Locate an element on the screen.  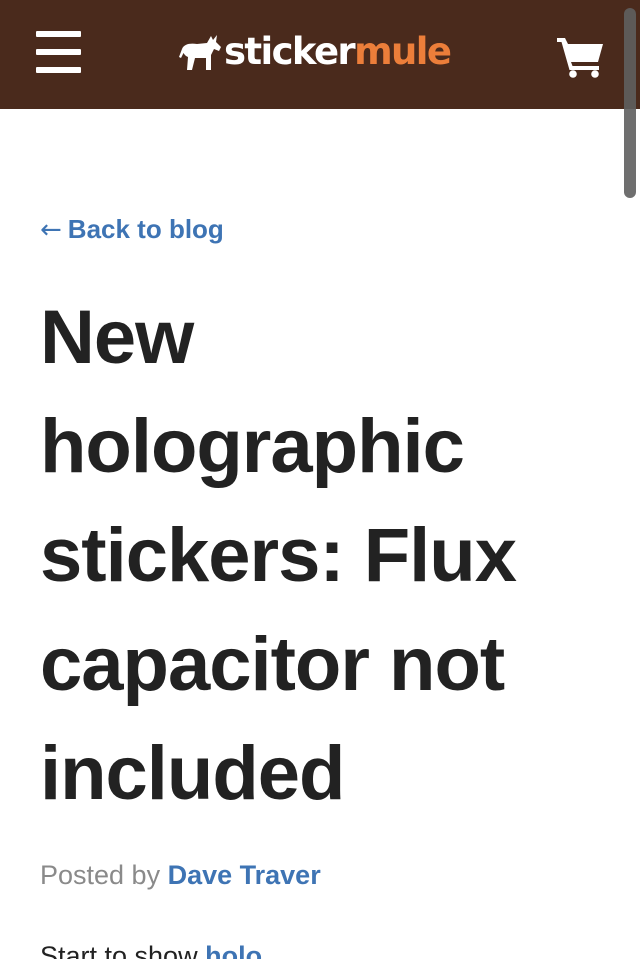
author-link: Dave Traver is located at coordinates (244, 875).